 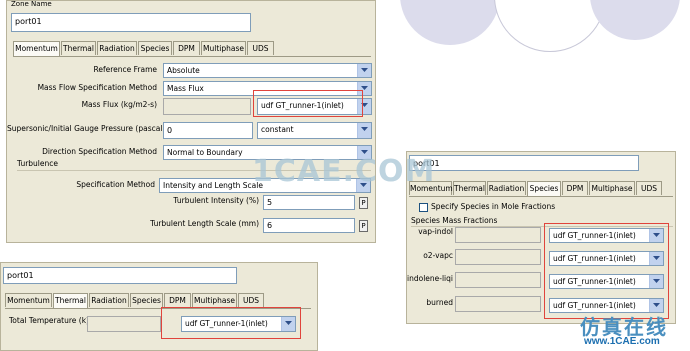 I want to click on reference-frame-dropdown: Absolute, so click(x=267, y=70).